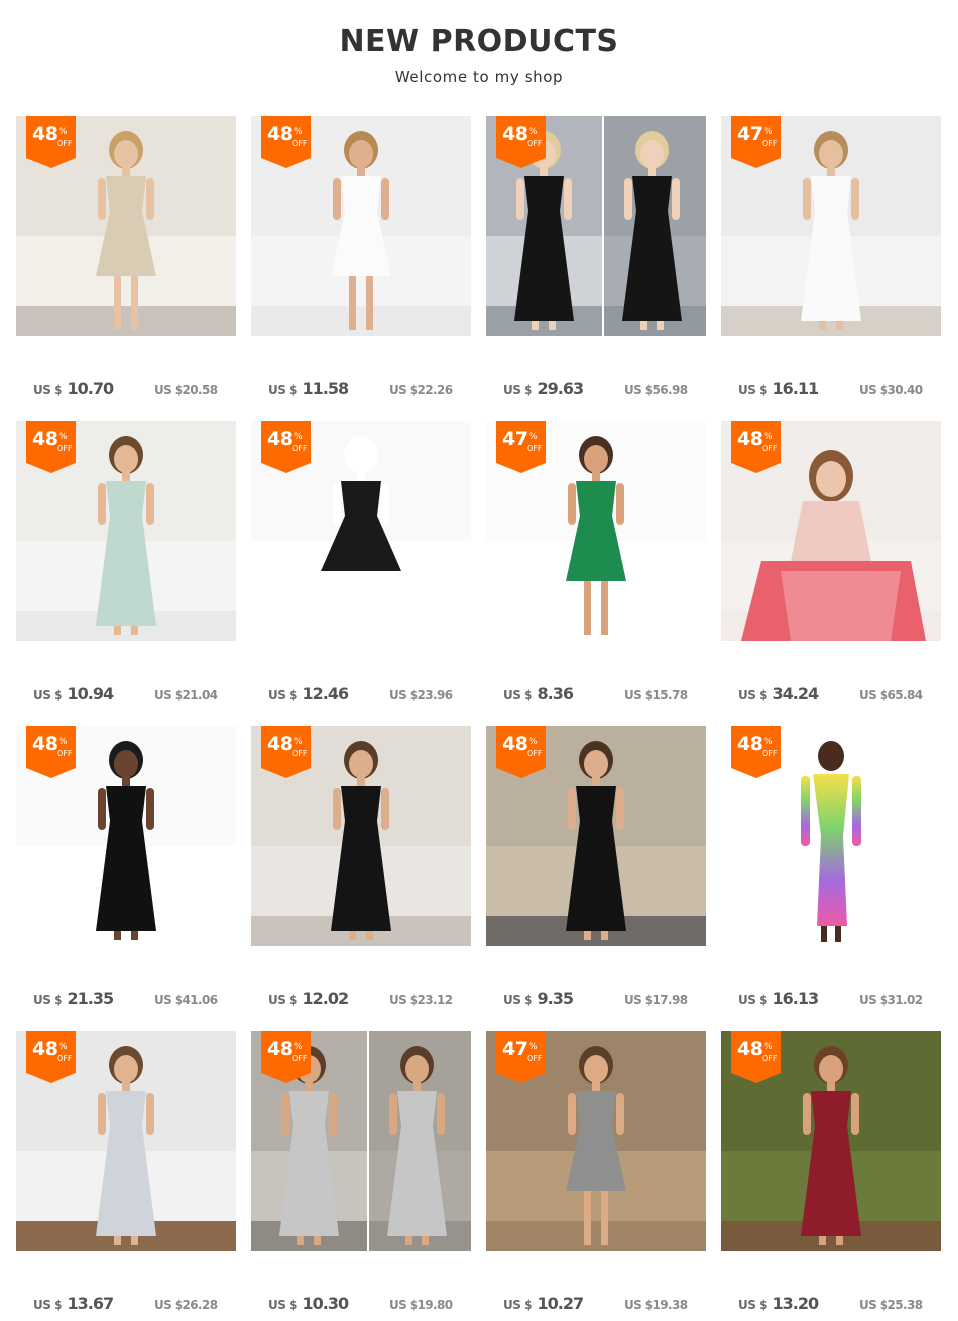  What do you see at coordinates (479, 41) in the screenshot?
I see `page-title: NEW PRODUCTS` at bounding box center [479, 41].